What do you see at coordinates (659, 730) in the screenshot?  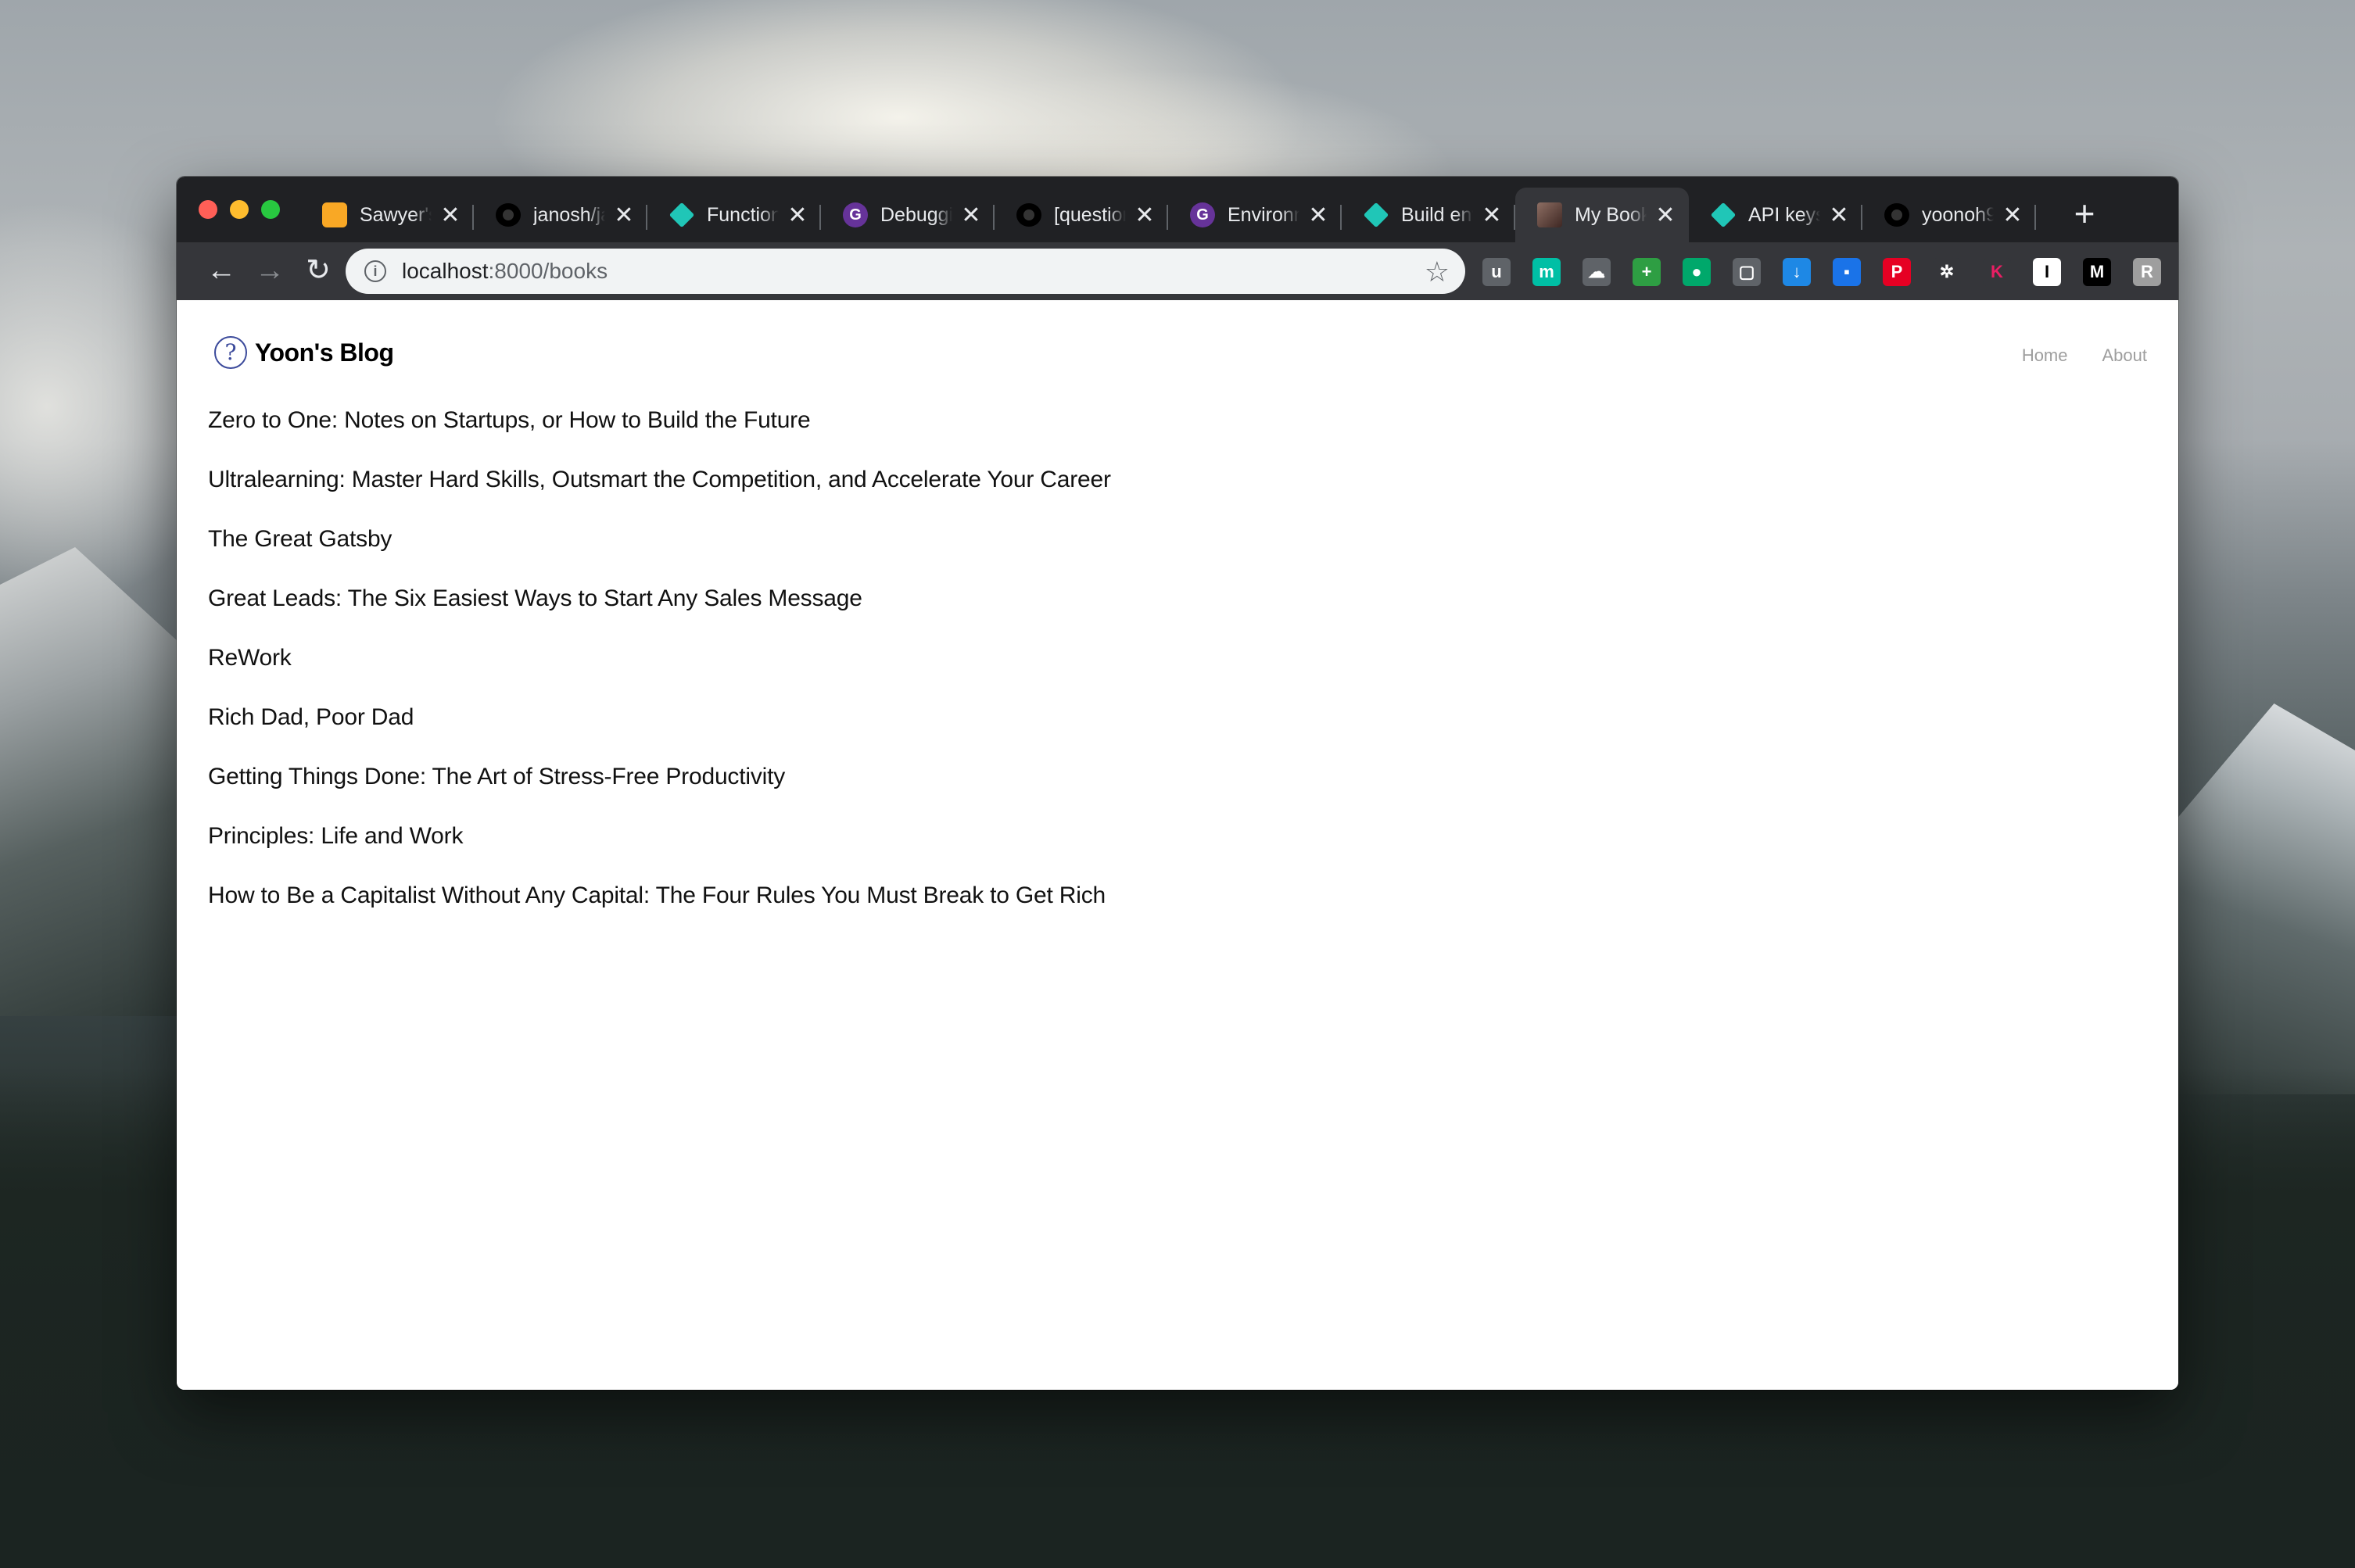 I see `book-list-item: Rich Dad, Poor Dad` at bounding box center [659, 730].